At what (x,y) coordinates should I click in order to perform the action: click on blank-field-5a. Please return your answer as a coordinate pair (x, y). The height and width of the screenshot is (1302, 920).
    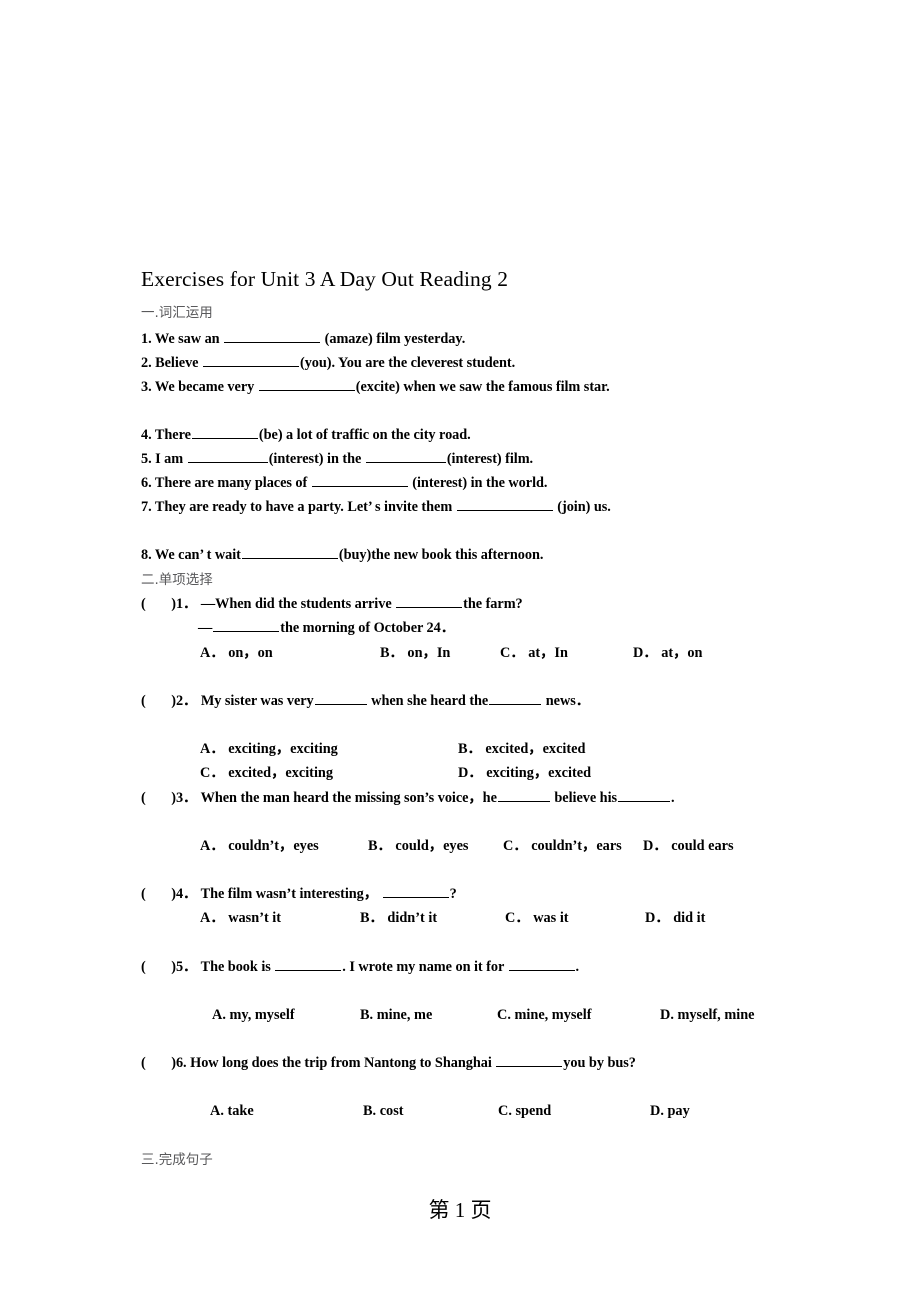
    Looking at the image, I should click on (227, 456).